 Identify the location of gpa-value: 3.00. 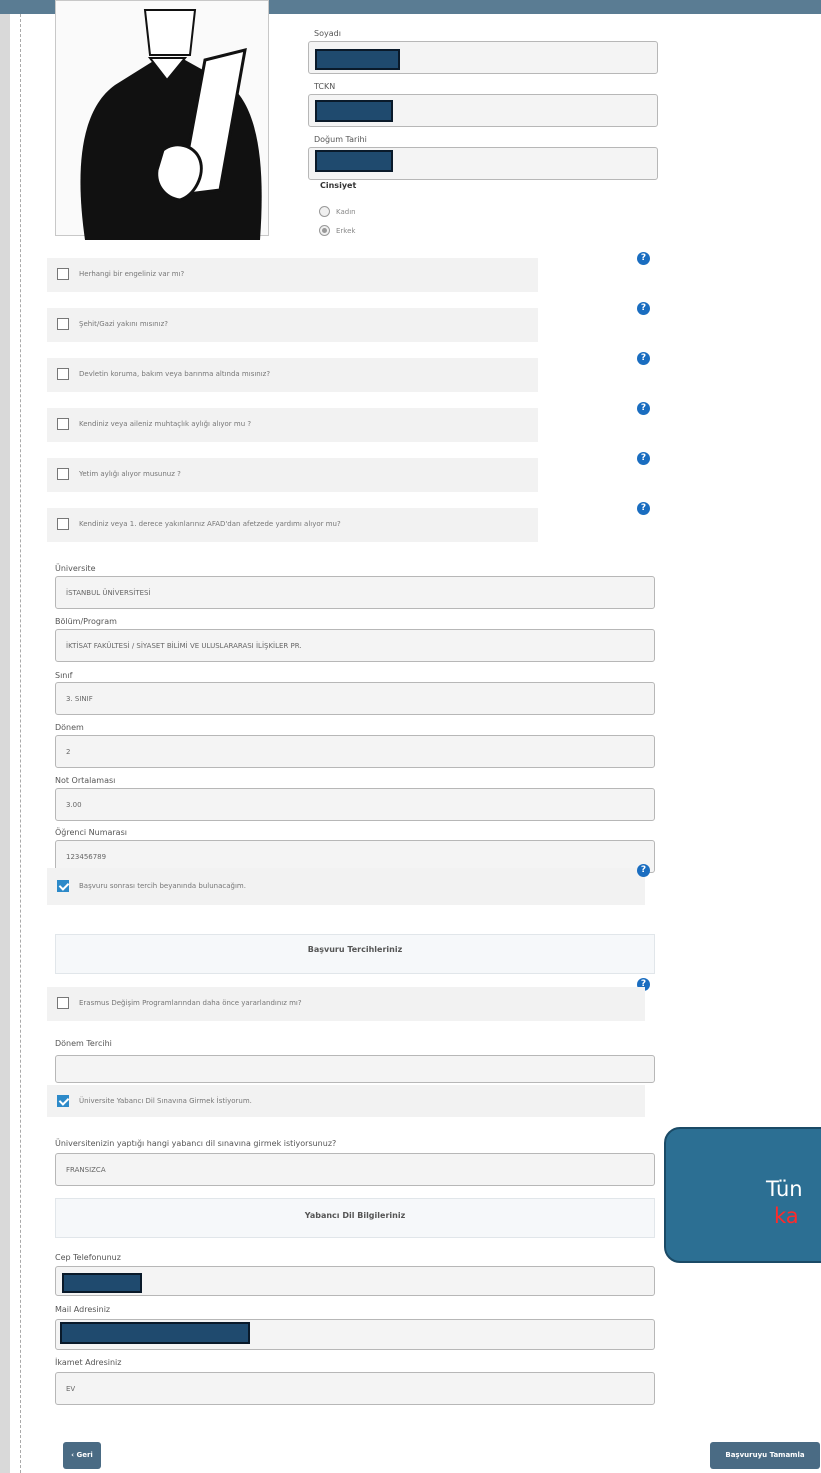
(74, 804).